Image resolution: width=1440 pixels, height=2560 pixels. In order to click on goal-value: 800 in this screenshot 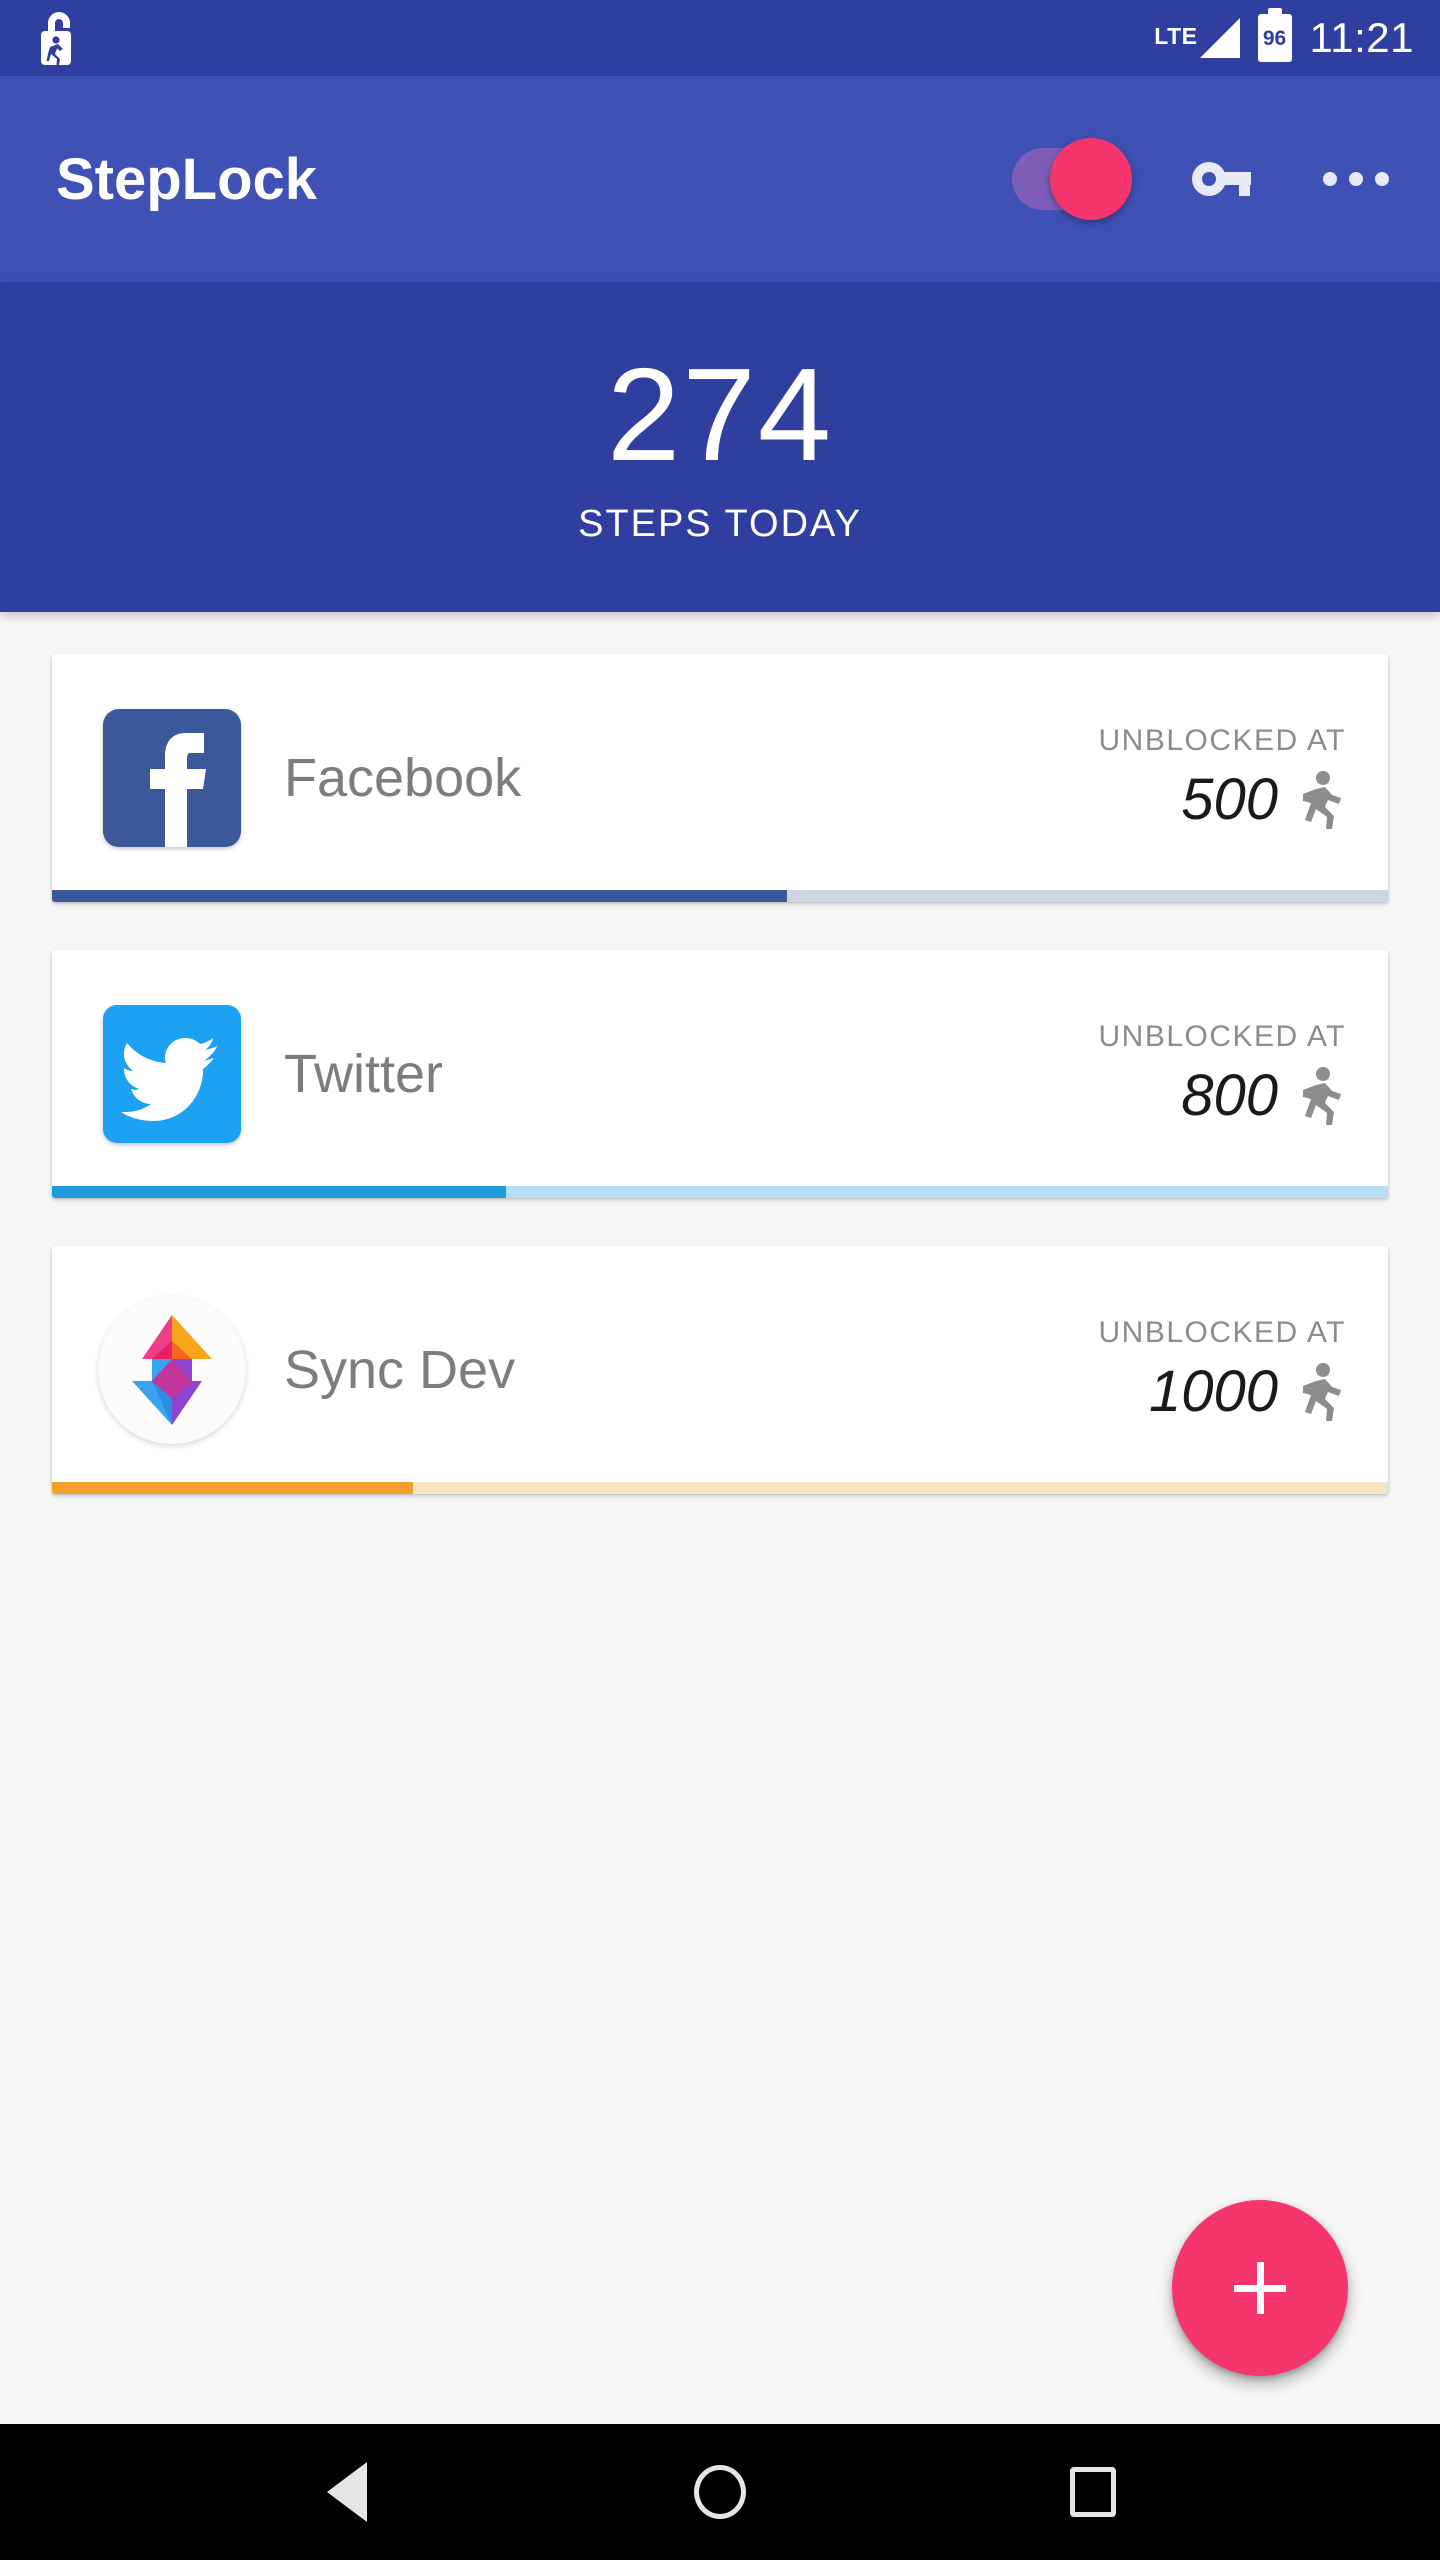, I will do `click(1229, 1095)`.